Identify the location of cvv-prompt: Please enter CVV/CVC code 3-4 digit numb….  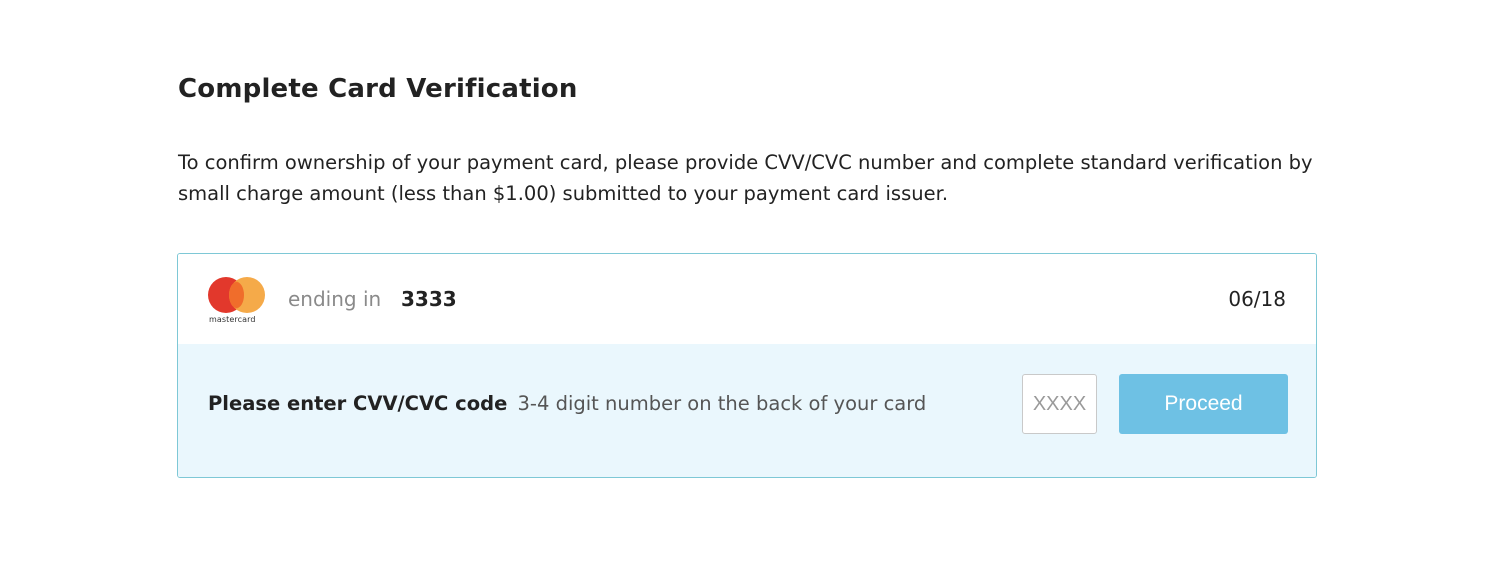
(567, 403).